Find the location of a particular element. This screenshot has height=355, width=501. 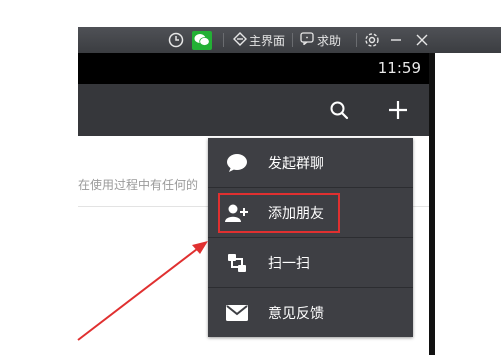

mail-icon is located at coordinates (237, 313).